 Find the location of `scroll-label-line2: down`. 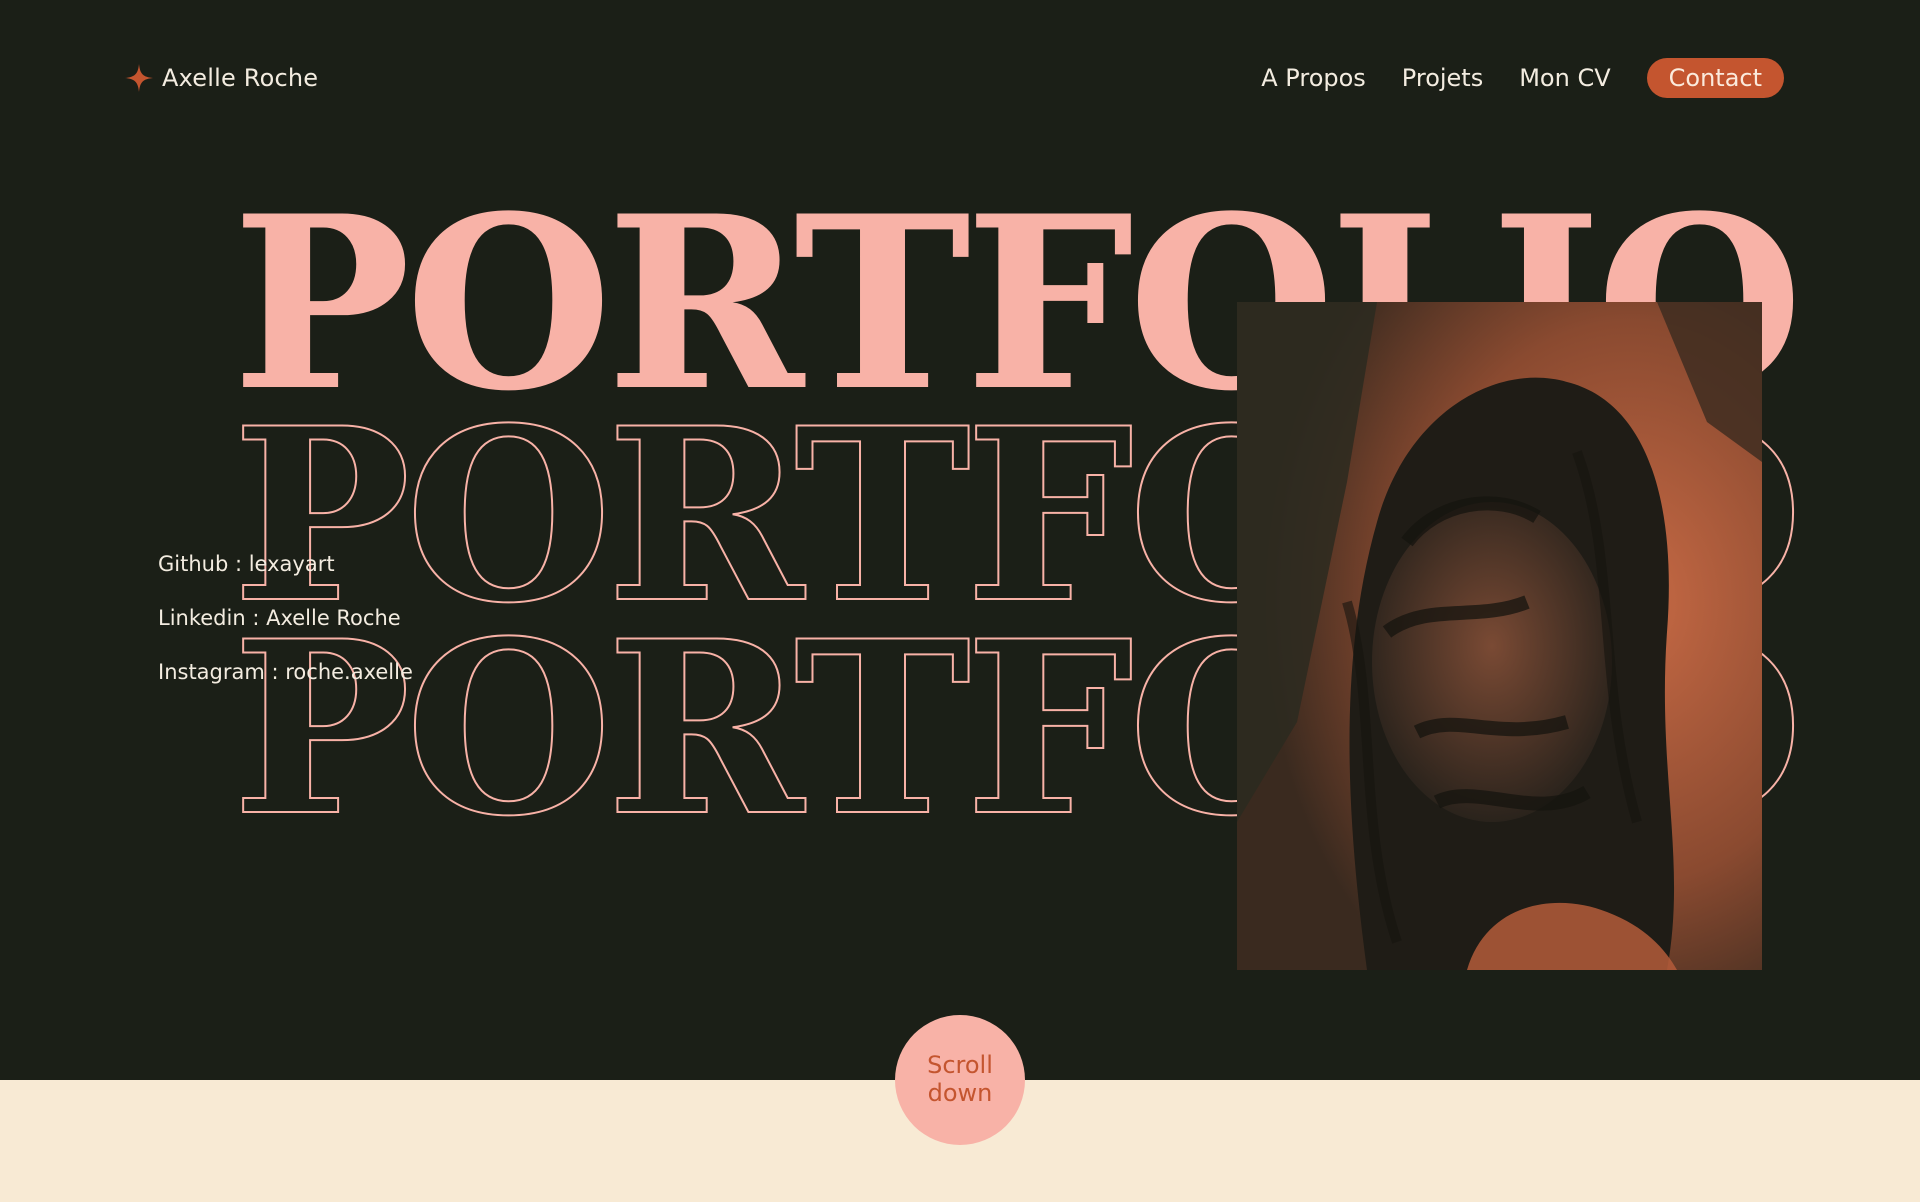

scroll-label-line2: down is located at coordinates (960, 1093).